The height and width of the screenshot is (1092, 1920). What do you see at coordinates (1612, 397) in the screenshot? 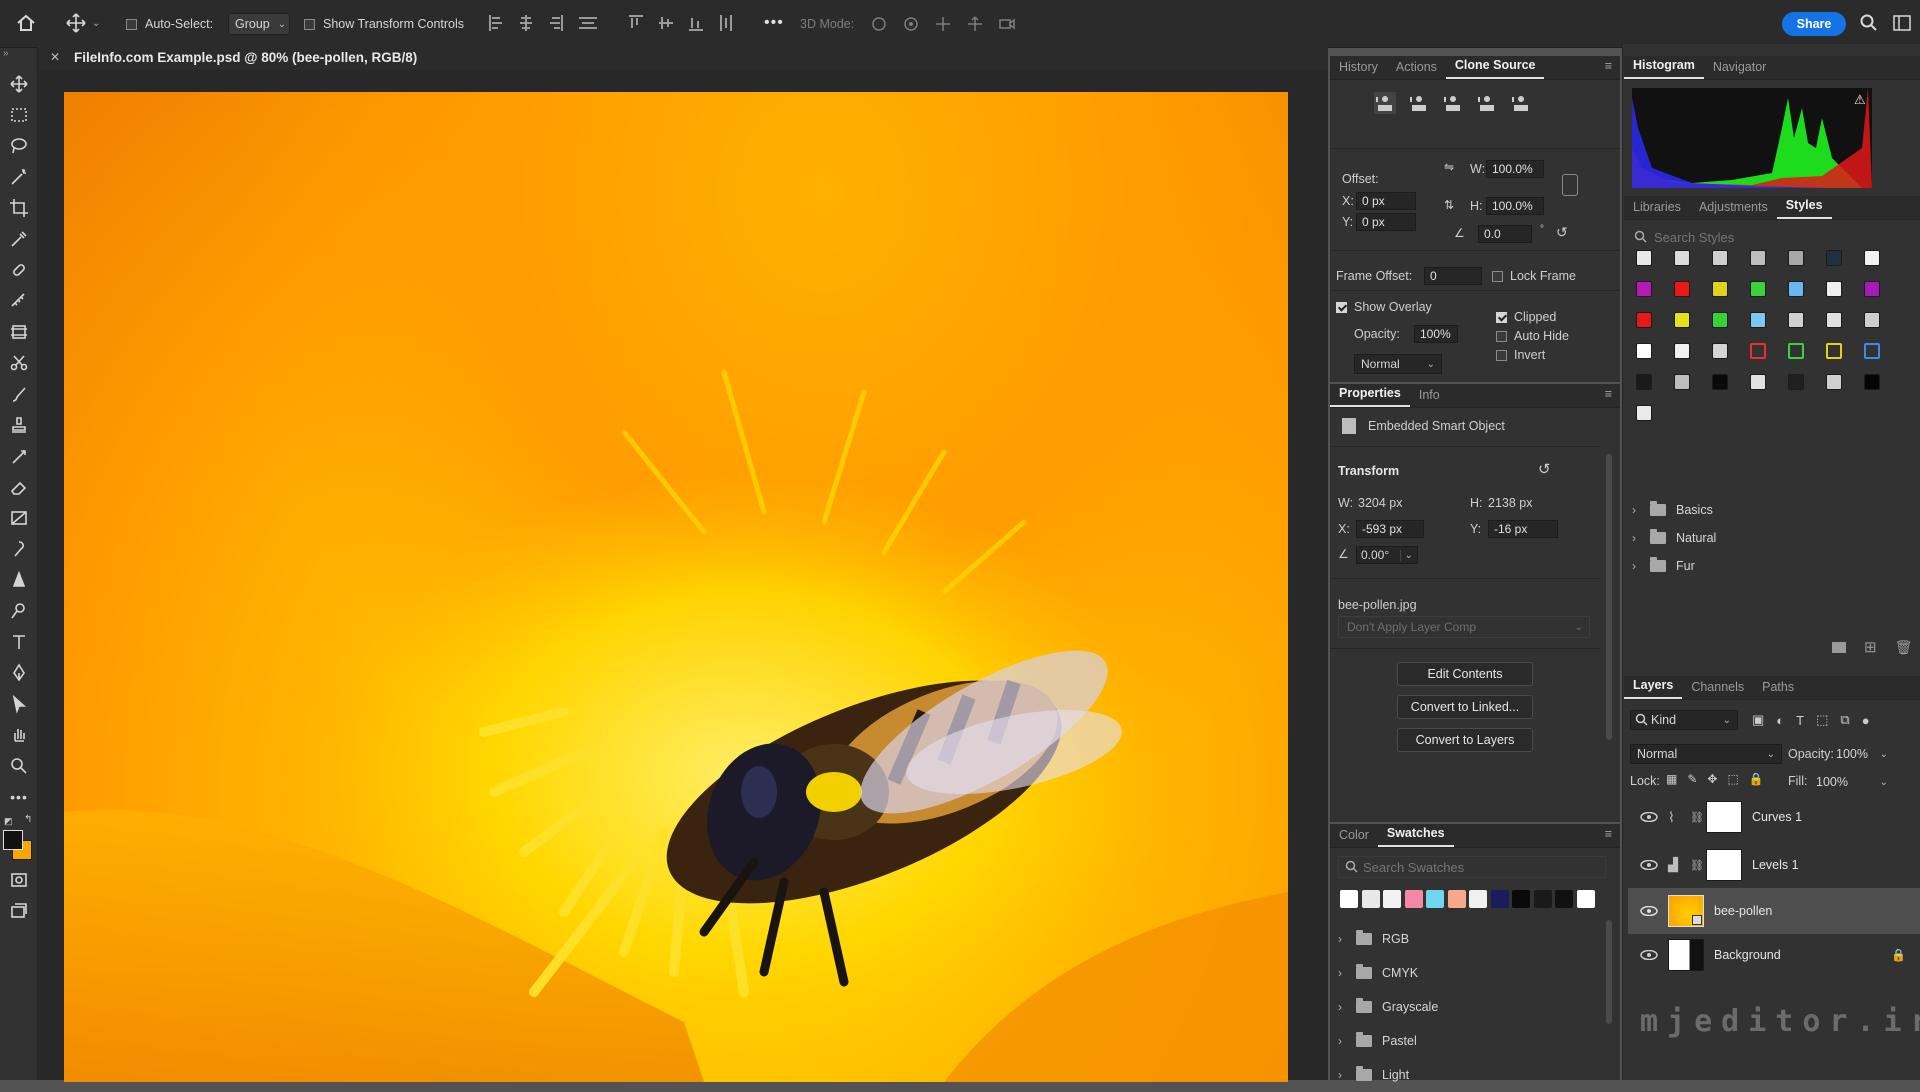
I see `panel-menu-icon: ≡` at bounding box center [1612, 397].